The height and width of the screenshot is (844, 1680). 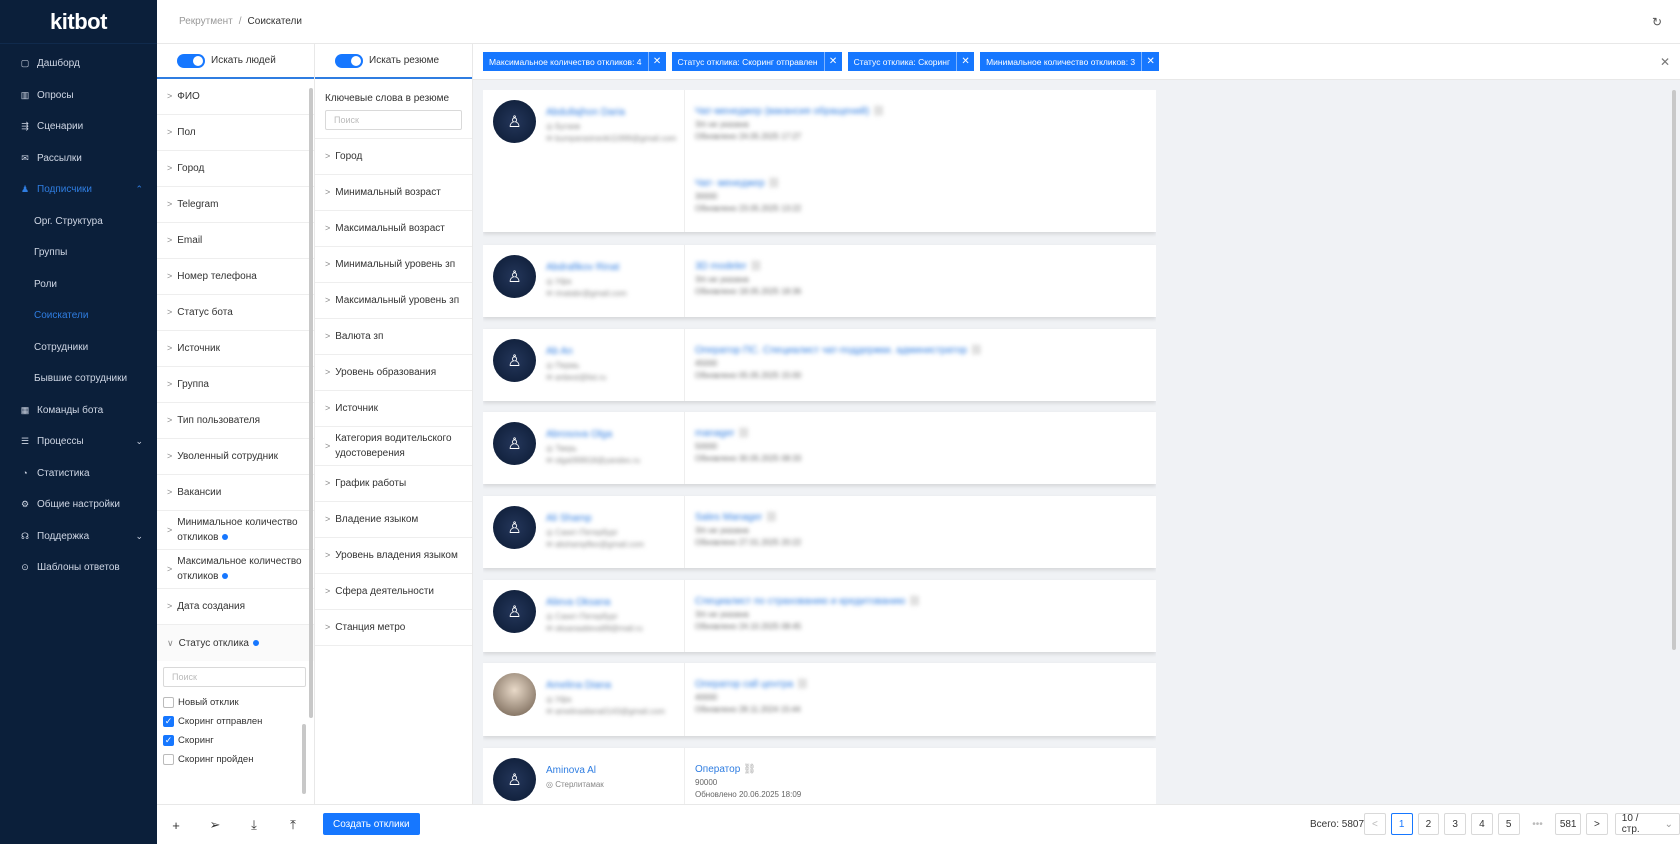 What do you see at coordinates (728, 266) in the screenshot?
I see `vacancy-title: 3D modeler ⛓` at bounding box center [728, 266].